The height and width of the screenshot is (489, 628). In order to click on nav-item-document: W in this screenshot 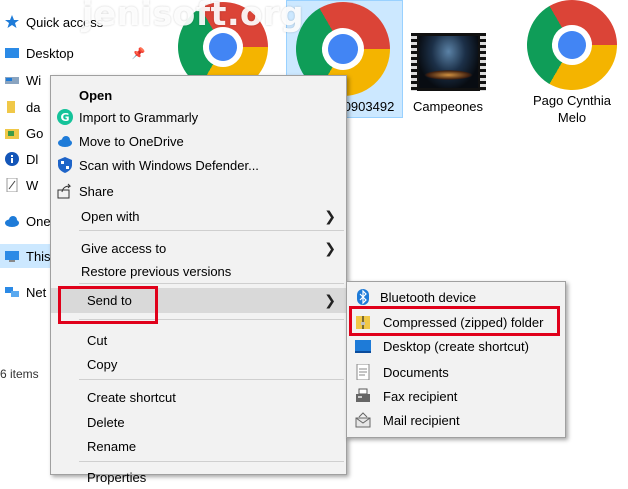, I will do `click(19, 185)`.